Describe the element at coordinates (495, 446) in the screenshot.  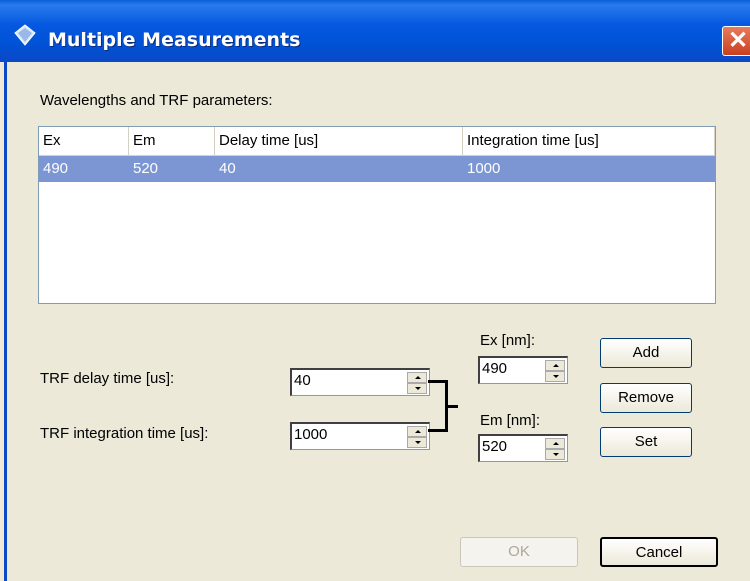
I see `em-value: 520` at that location.